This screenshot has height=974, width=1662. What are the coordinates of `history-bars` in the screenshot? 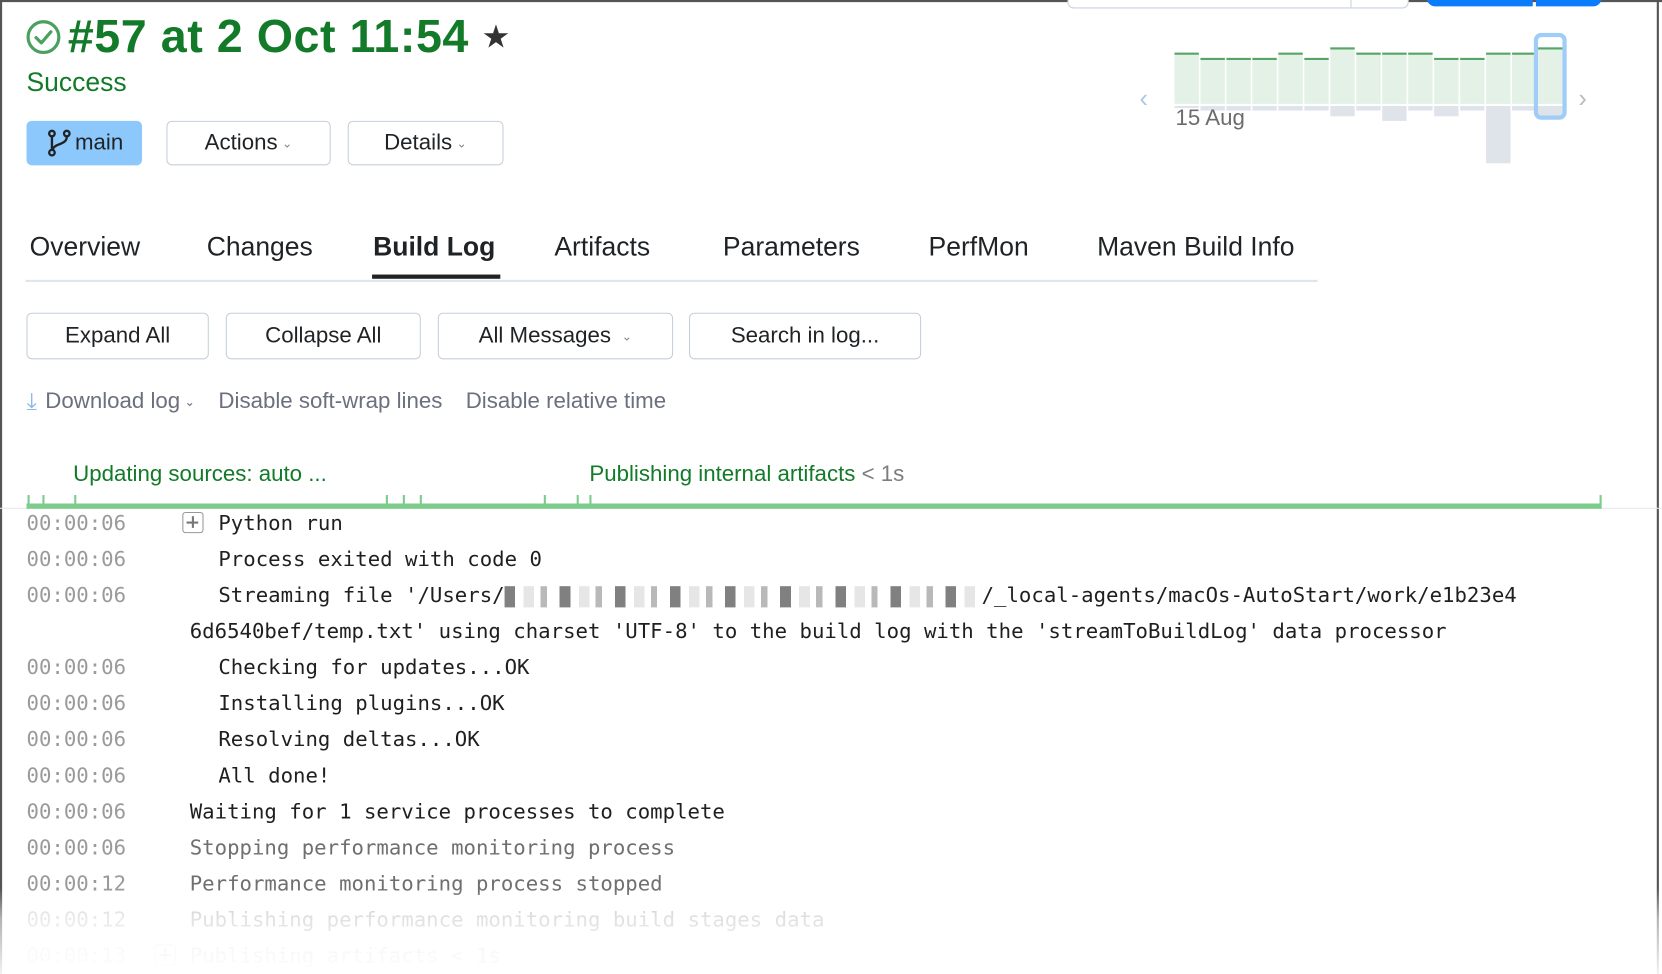 It's located at (1370, 98).